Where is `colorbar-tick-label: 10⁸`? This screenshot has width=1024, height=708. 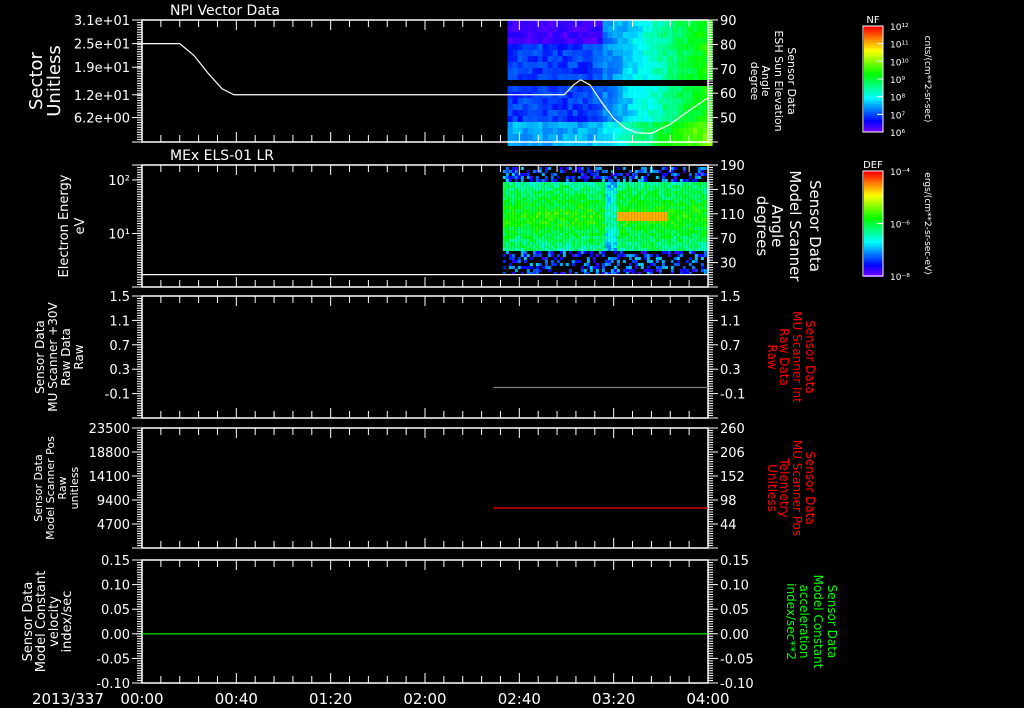 colorbar-tick-label: 10⁸ is located at coordinates (897, 99).